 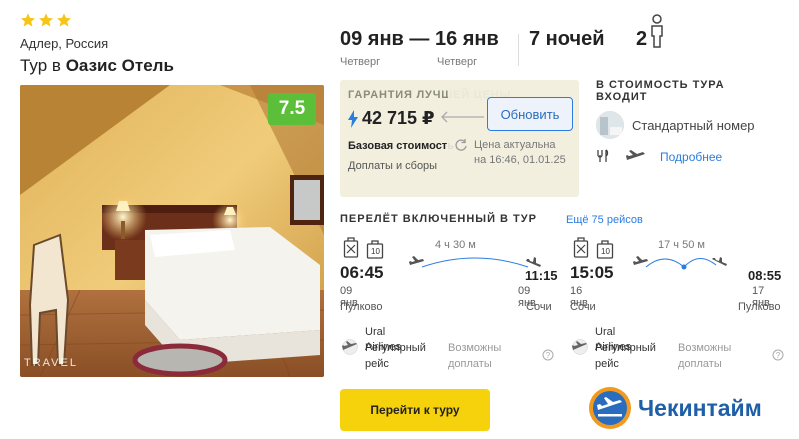 What do you see at coordinates (455, 245) in the screenshot?
I see `flight-duration: 4 ч 30 м` at bounding box center [455, 245].